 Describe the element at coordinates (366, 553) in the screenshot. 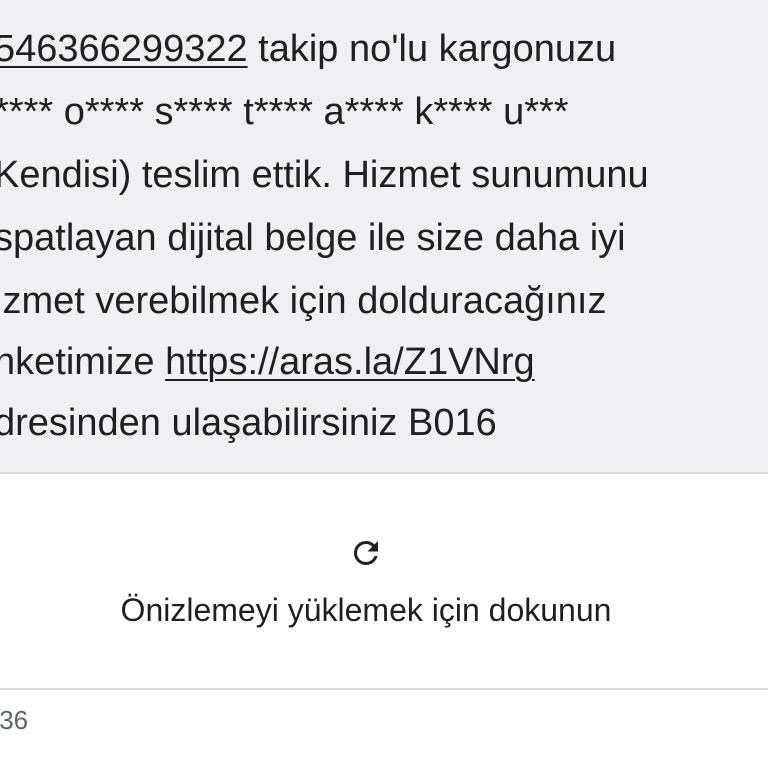

I see `reload-icon` at that location.